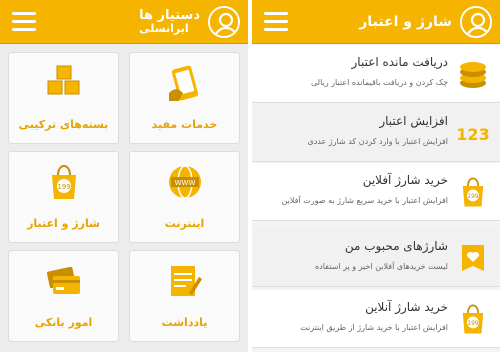 This screenshot has height=352, width=500. I want to click on tile-banking: امور بانکی, so click(63, 296).